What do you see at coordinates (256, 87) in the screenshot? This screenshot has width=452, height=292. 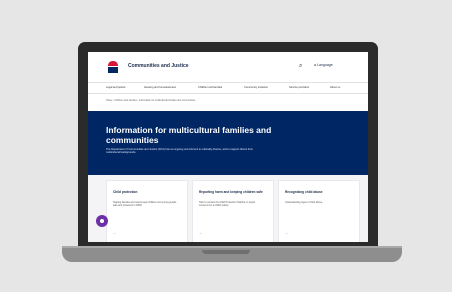 I see `nav-item-community: Community inclusion` at bounding box center [256, 87].